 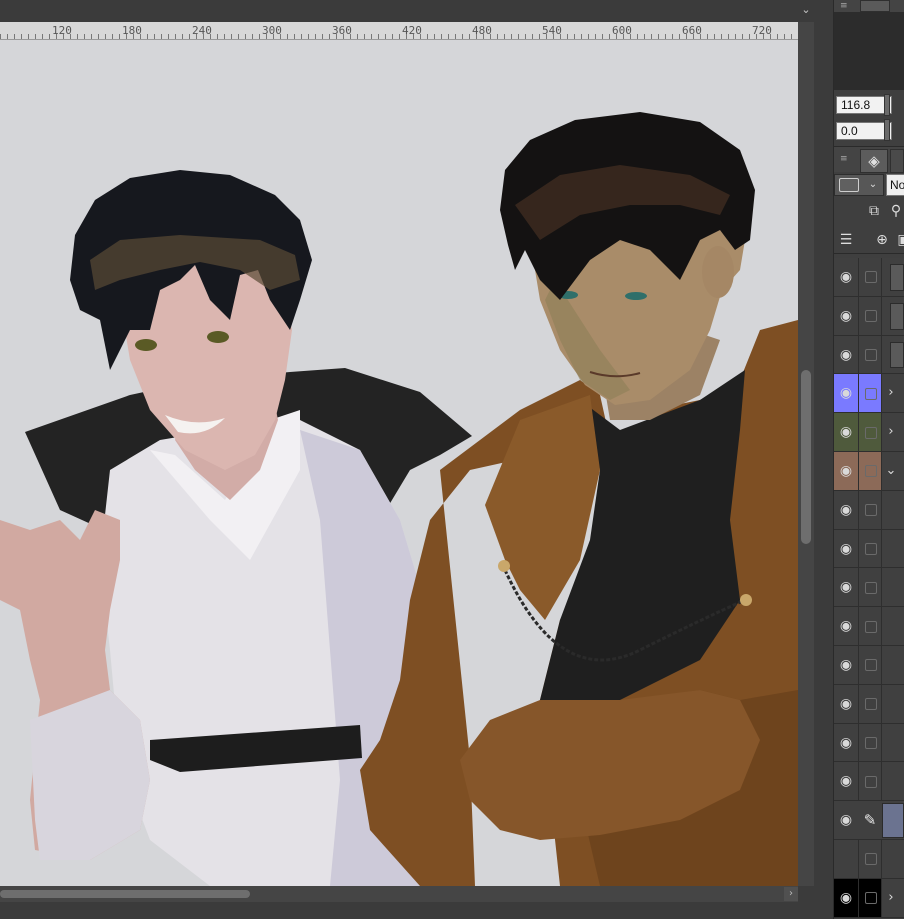 What do you see at coordinates (846, 240) in the screenshot?
I see `layer-property-icon: ☰` at bounding box center [846, 240].